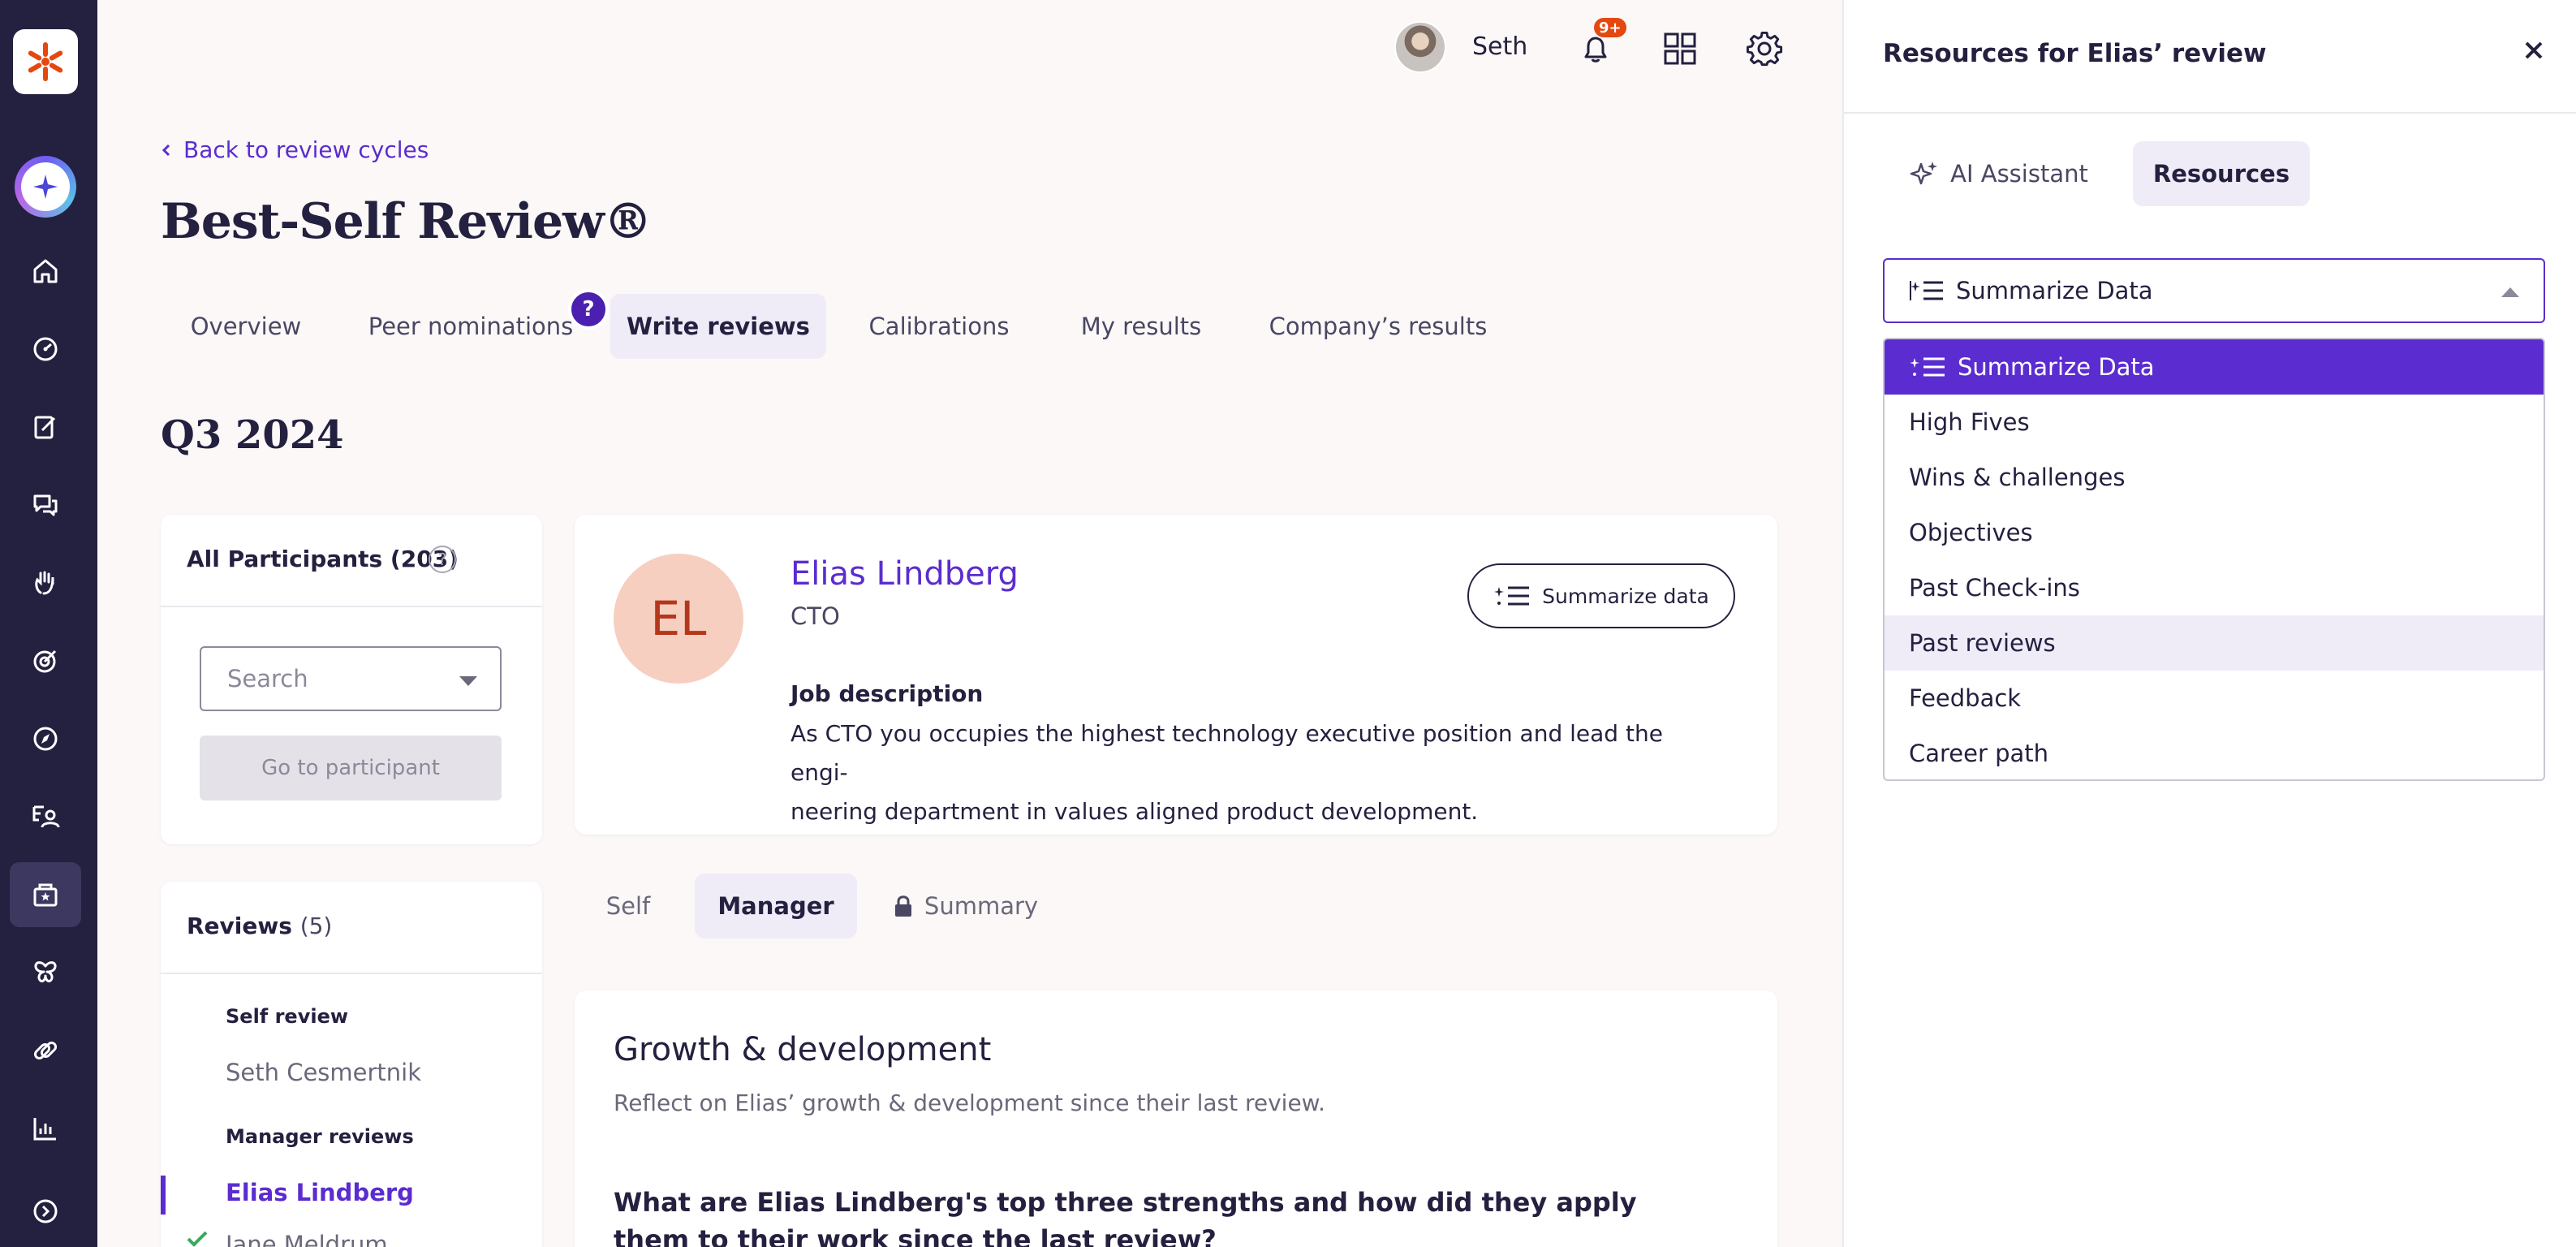  What do you see at coordinates (939, 326) in the screenshot?
I see `tab-calibrations: Calibrations` at bounding box center [939, 326].